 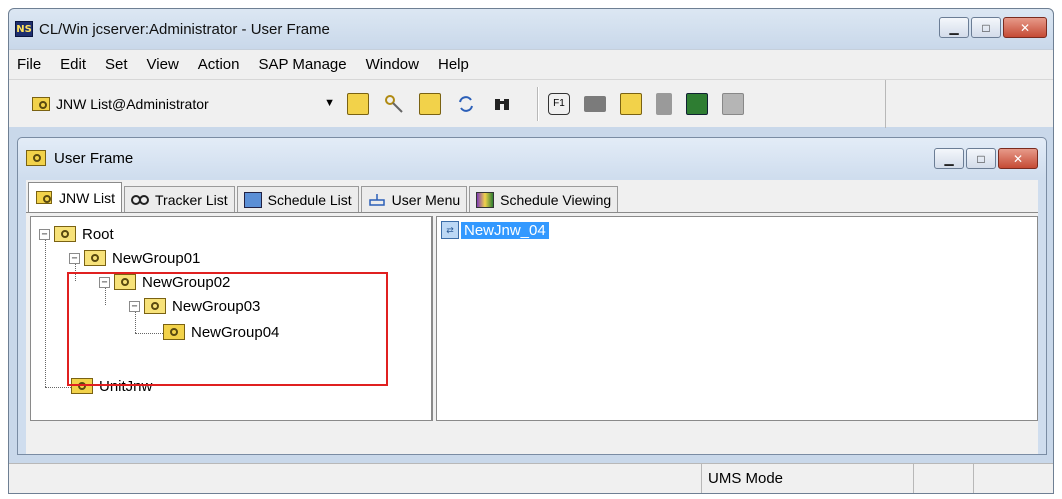 I want to click on child-title-bar: User Frame, so click(x=79, y=158).